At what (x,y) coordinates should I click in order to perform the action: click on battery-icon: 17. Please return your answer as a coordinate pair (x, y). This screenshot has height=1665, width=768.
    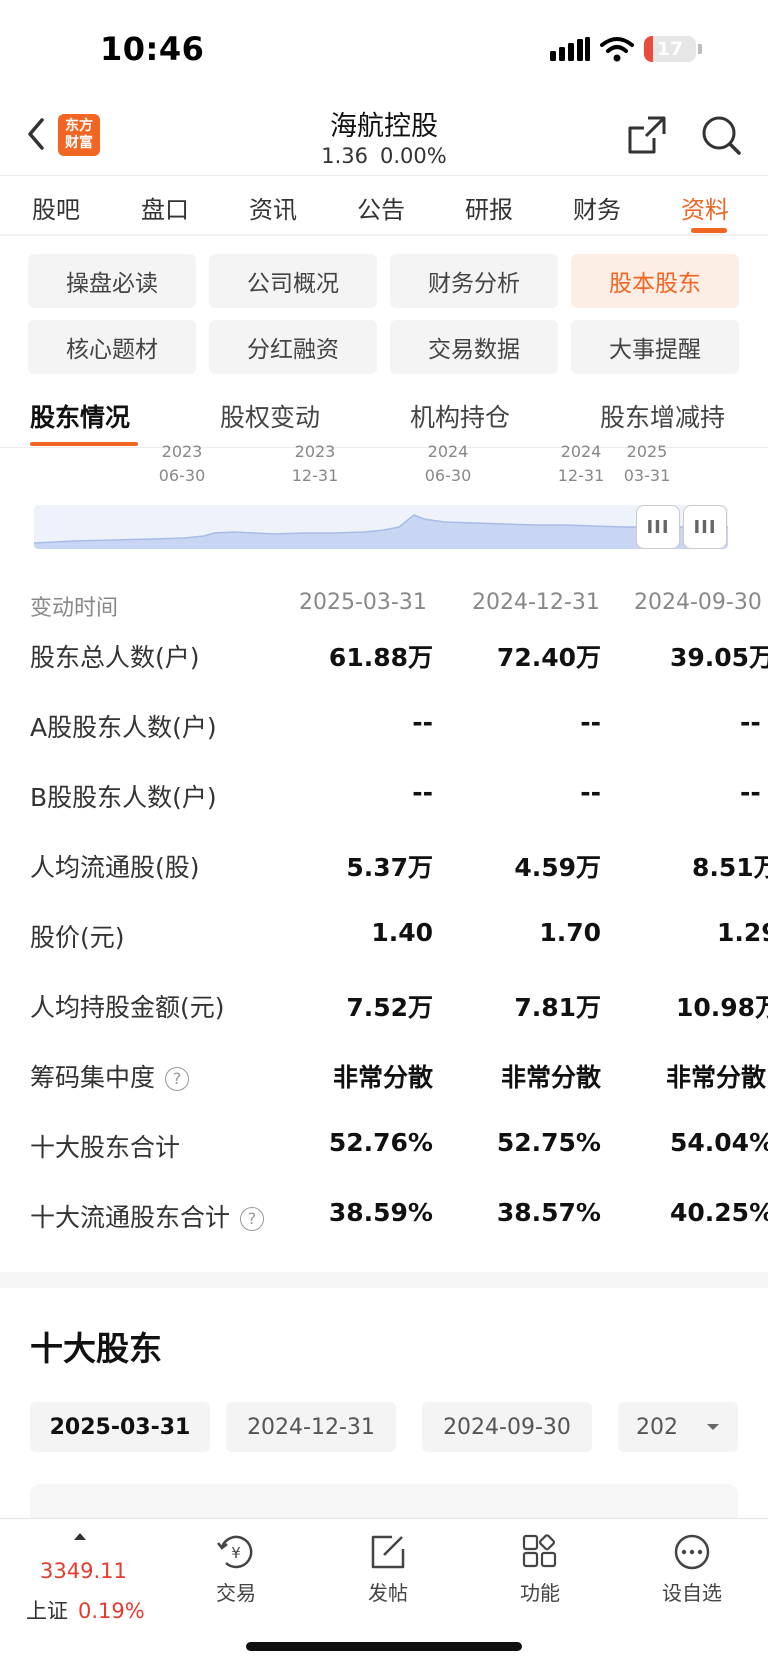
    Looking at the image, I should click on (670, 49).